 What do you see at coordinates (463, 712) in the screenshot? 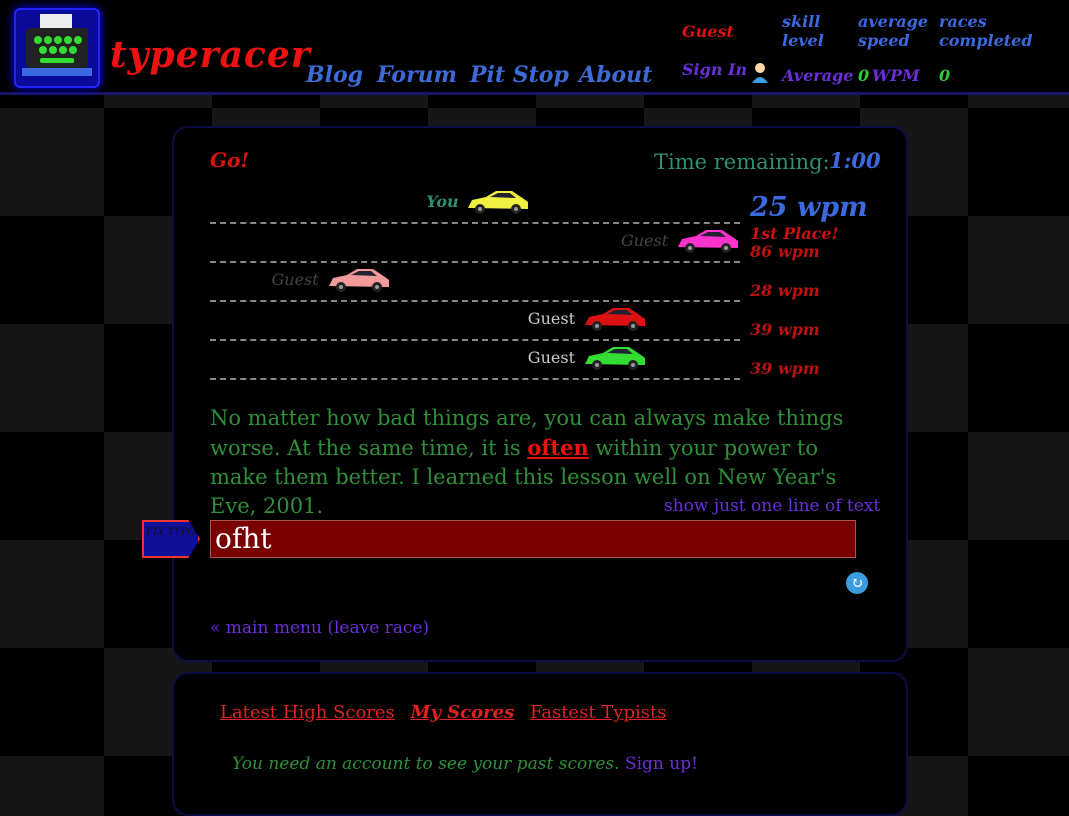
I see `tab-my-scores: My Scores` at bounding box center [463, 712].